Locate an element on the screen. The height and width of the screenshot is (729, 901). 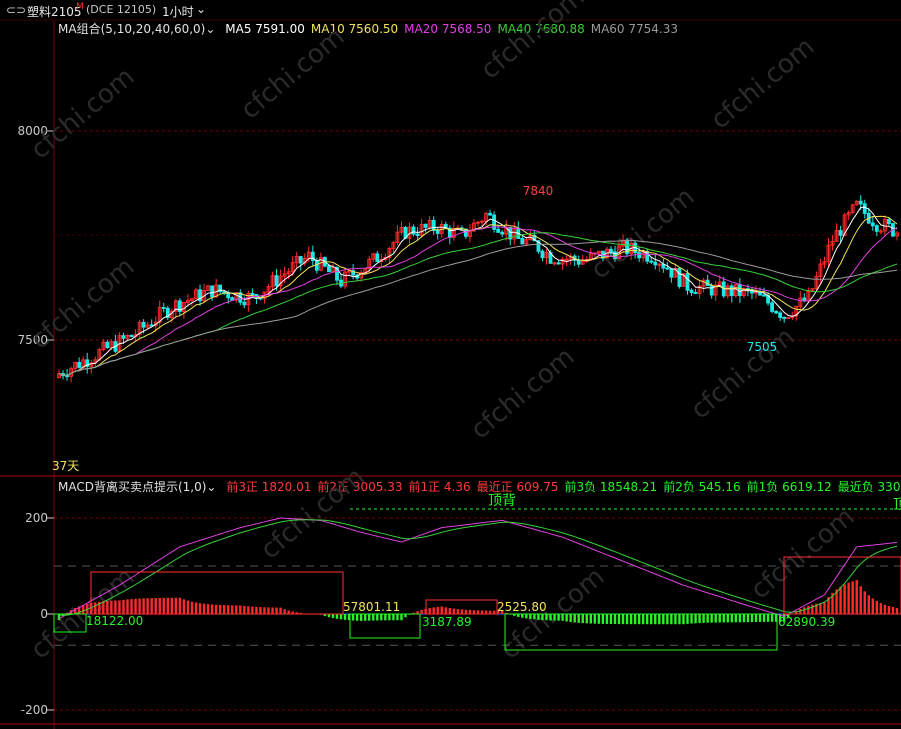
low-price-label: 7505 is located at coordinates (762, 347).